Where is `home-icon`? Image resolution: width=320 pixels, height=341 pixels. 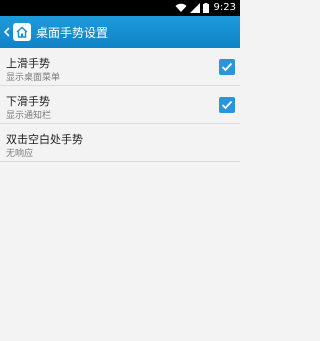 home-icon is located at coordinates (22, 32).